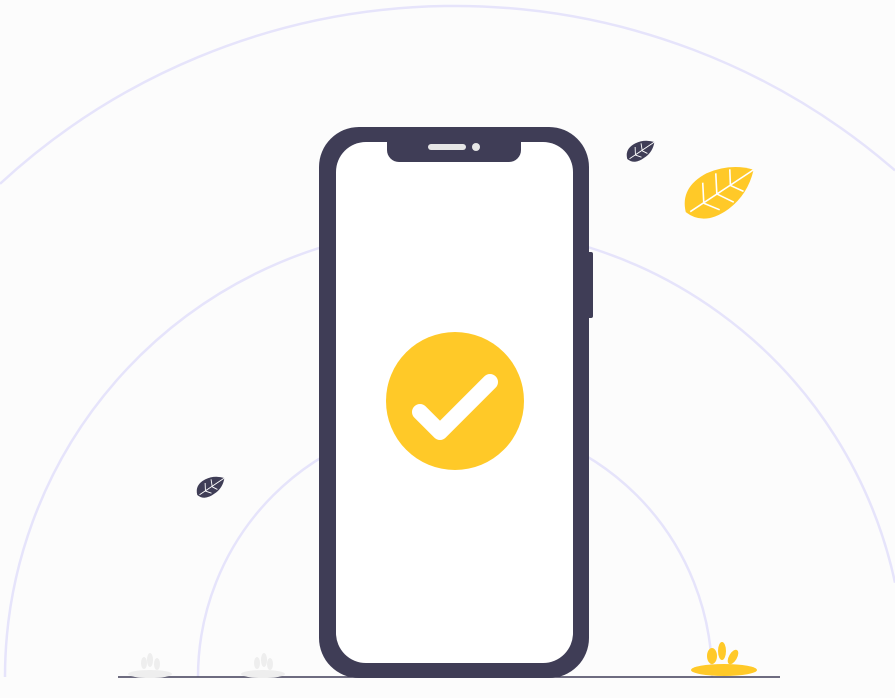  I want to click on dark-leaf-left-icon, so click(210, 487).